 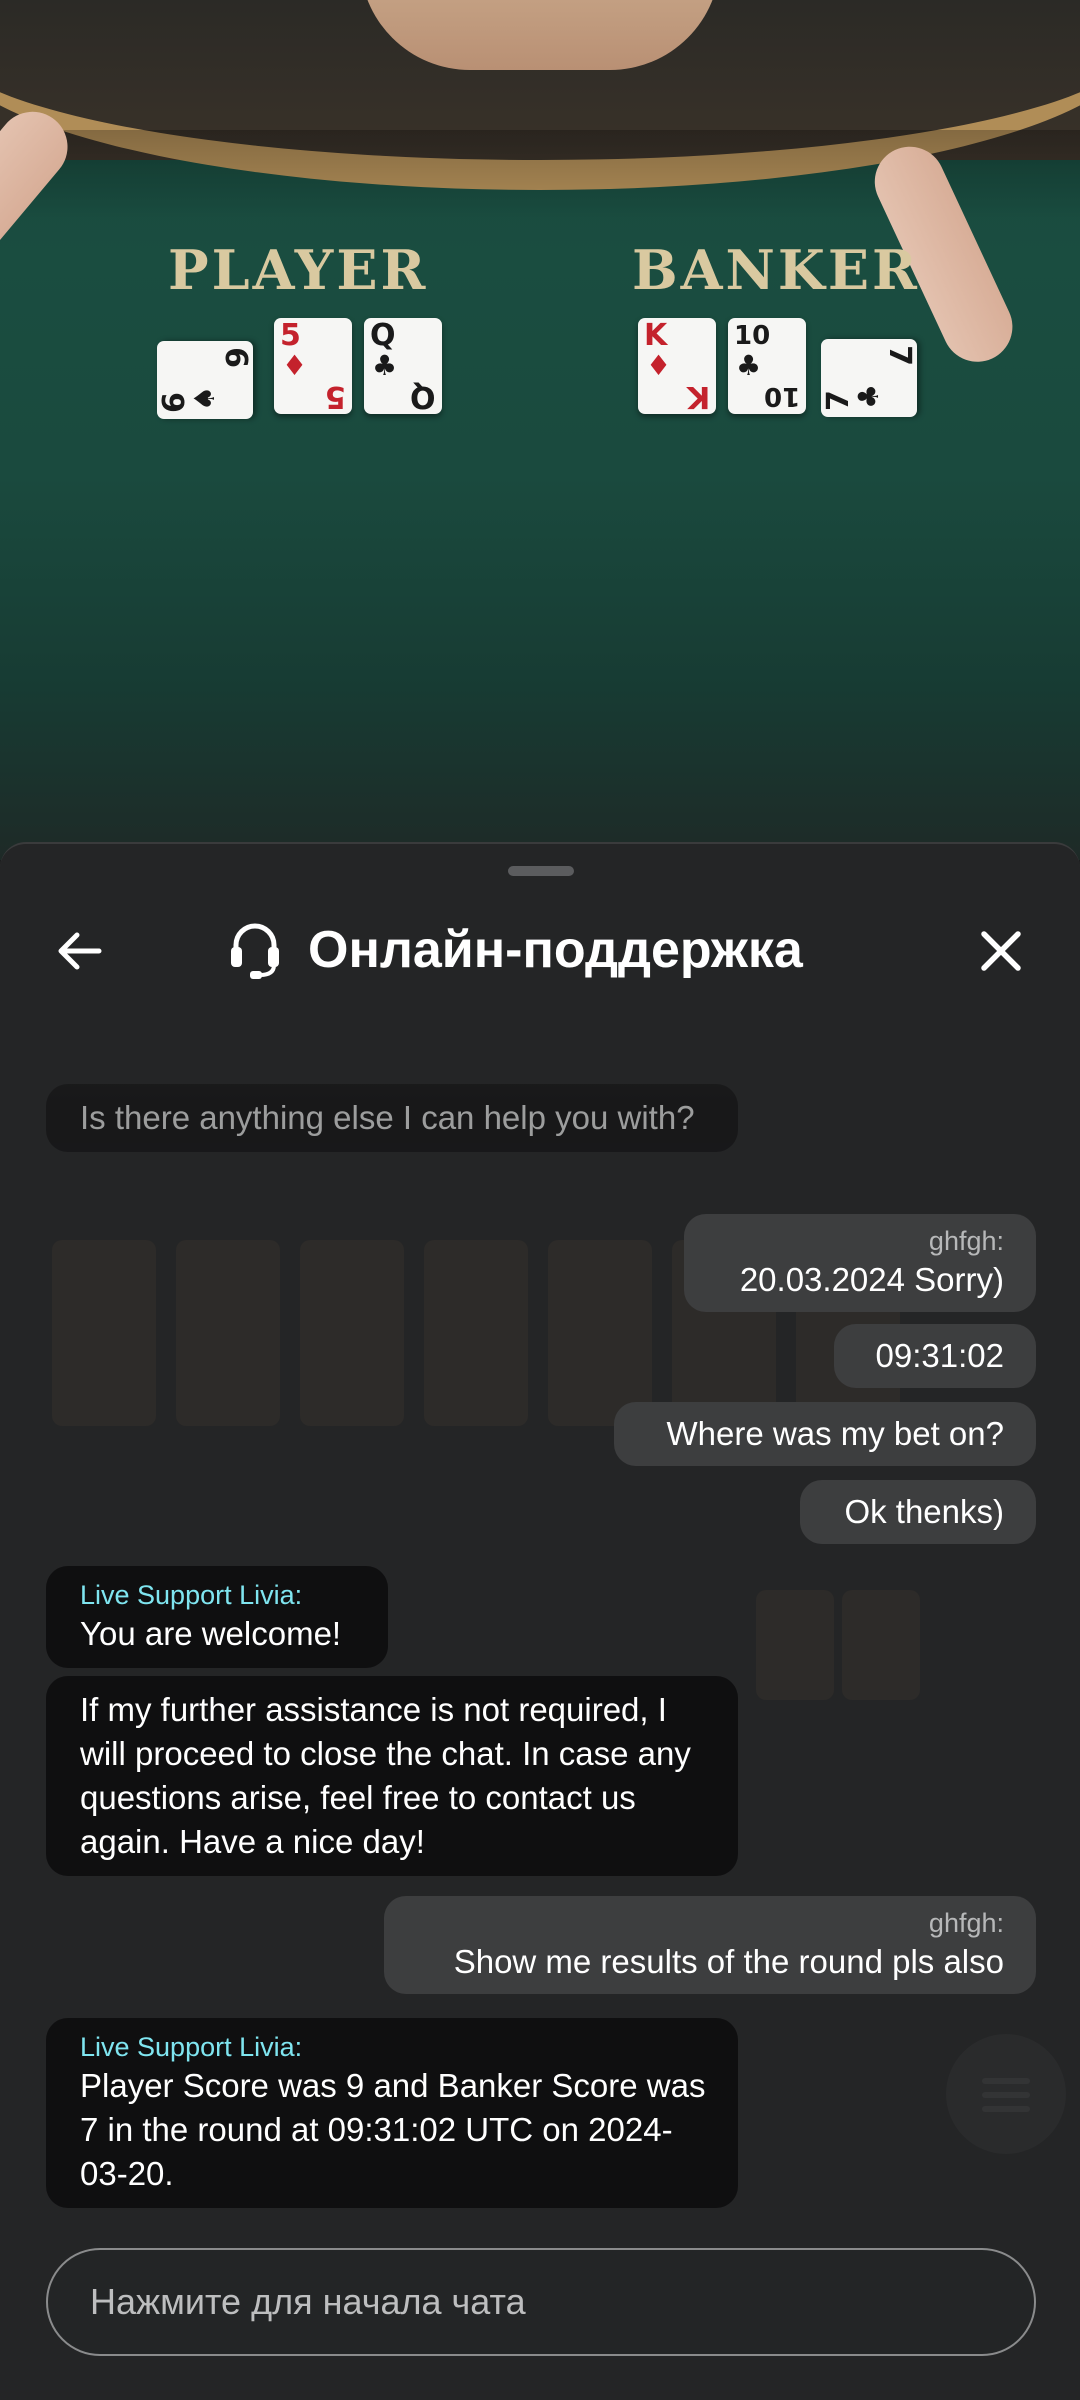 I want to click on message-user: 09:31:02, so click(x=935, y=1356).